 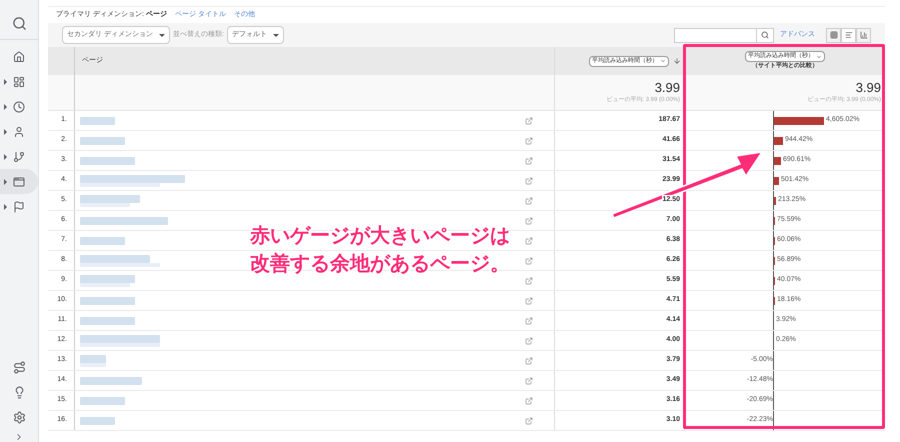 I want to click on flag-icon, so click(x=19, y=206).